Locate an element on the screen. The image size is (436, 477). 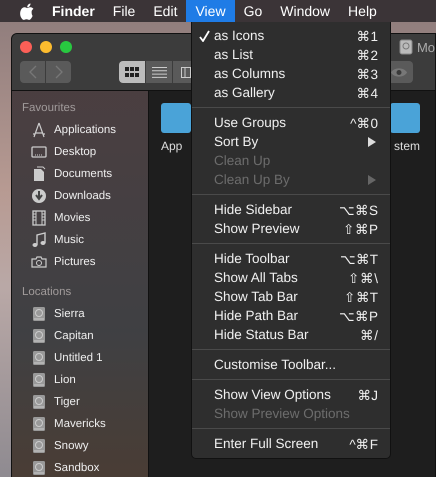
chevron-left-icon is located at coordinates (32, 72).